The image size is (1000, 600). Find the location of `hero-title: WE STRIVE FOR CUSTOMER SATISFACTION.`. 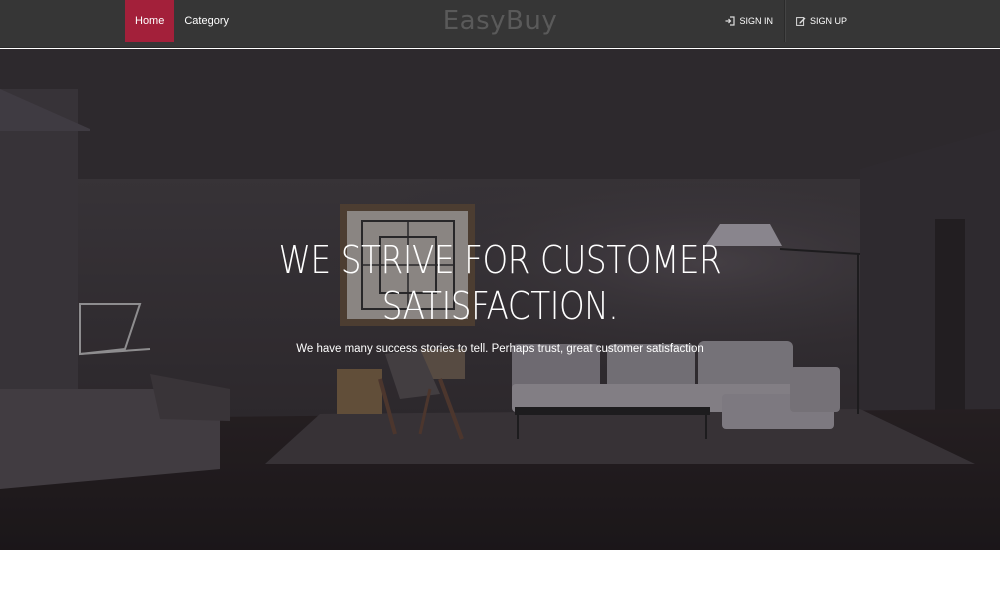

hero-title: WE STRIVE FOR CUSTOMER SATISFACTION. is located at coordinates (500, 283).